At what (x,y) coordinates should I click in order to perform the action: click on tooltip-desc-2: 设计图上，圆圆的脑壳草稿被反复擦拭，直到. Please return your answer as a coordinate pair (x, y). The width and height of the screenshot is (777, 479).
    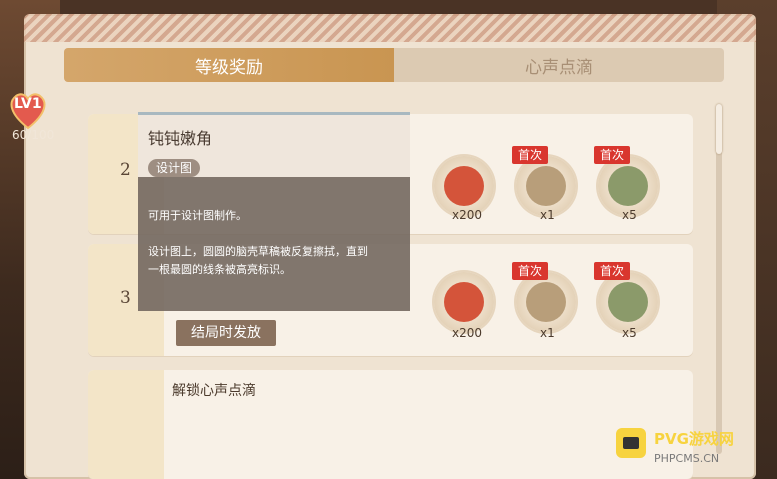
    Looking at the image, I should click on (258, 251).